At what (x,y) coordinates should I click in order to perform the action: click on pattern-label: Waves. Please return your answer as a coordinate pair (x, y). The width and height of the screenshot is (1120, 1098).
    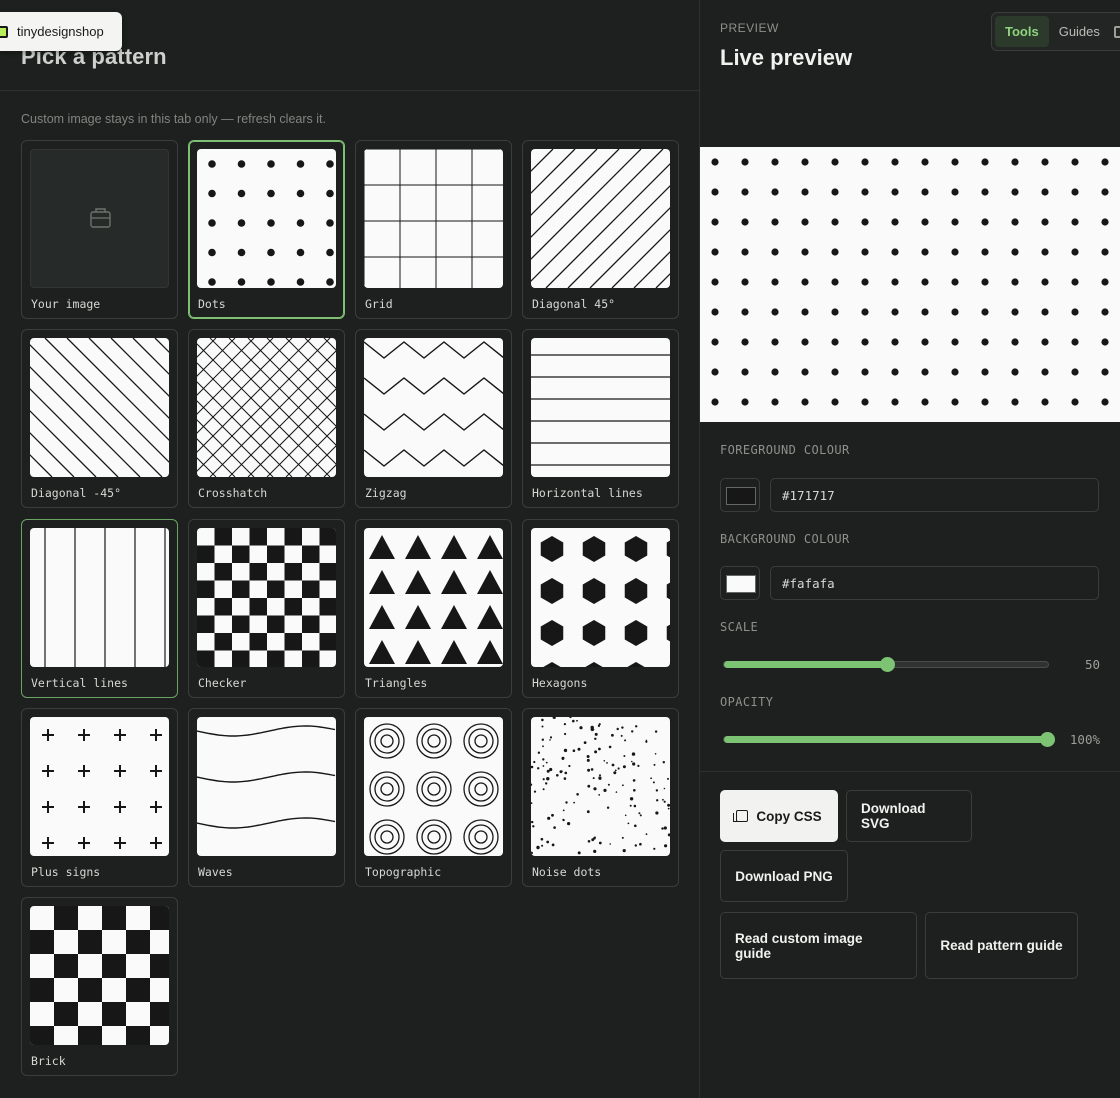
    Looking at the image, I should click on (215, 872).